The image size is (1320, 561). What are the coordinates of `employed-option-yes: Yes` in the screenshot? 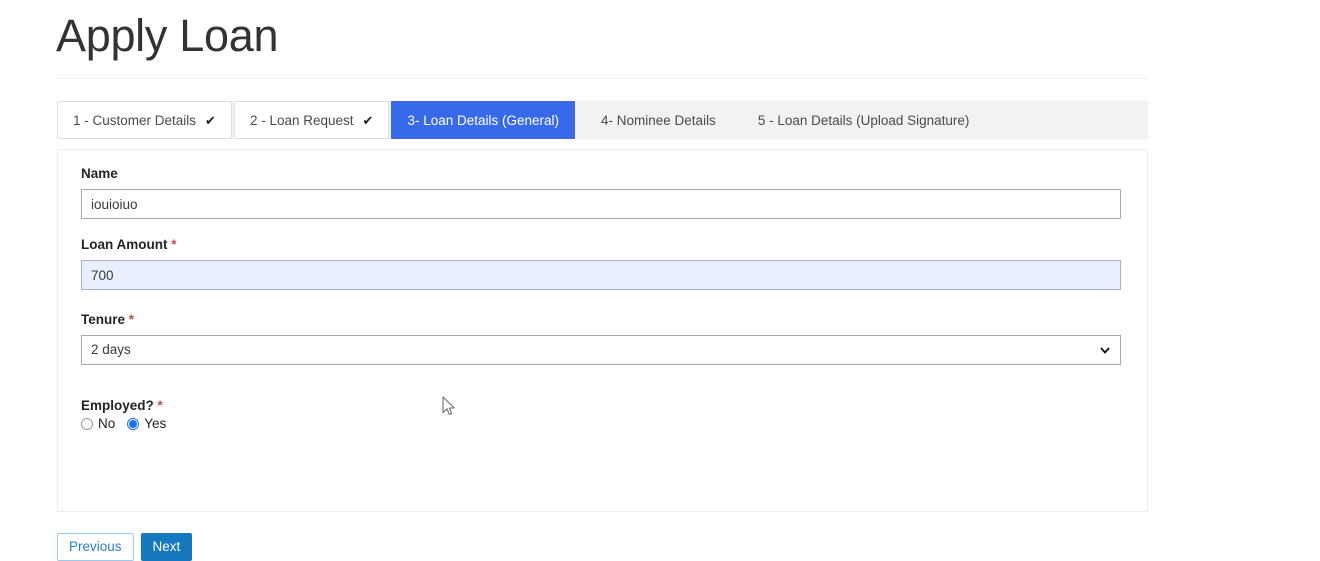 It's located at (146, 424).